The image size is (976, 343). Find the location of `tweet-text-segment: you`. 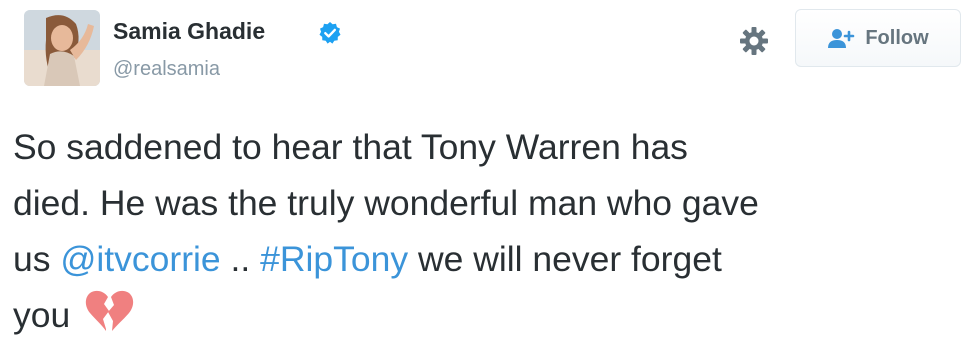

tweet-text-segment: you is located at coordinates (42, 315).